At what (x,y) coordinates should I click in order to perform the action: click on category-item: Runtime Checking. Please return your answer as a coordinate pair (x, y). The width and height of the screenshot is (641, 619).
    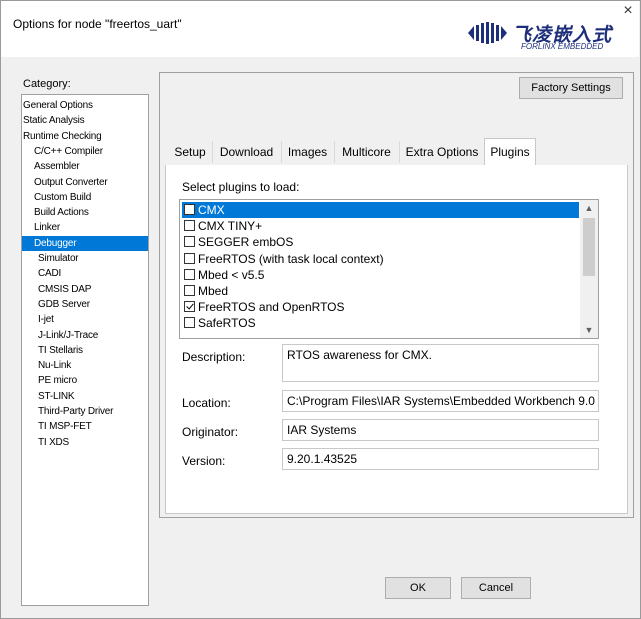
    Looking at the image, I should click on (85, 136).